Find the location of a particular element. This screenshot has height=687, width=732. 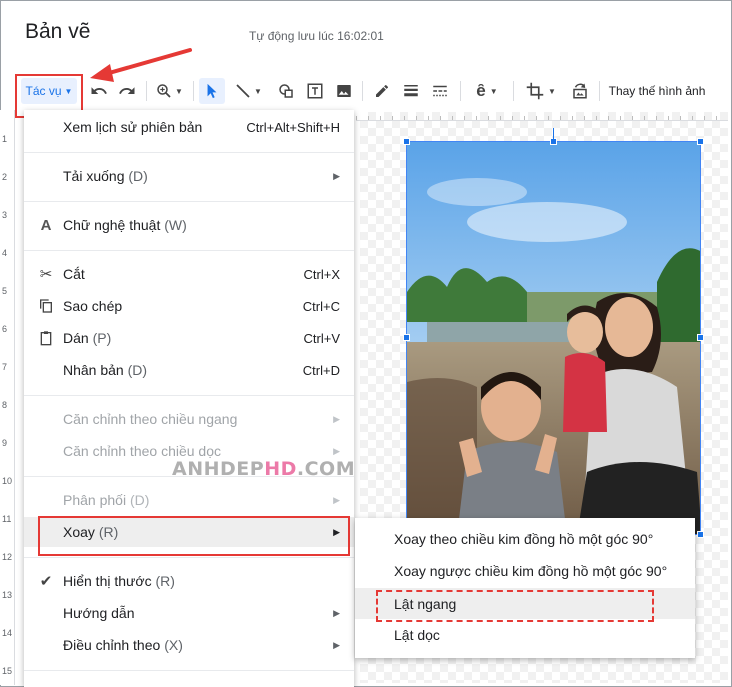

border-color-button is located at coordinates (382, 91).